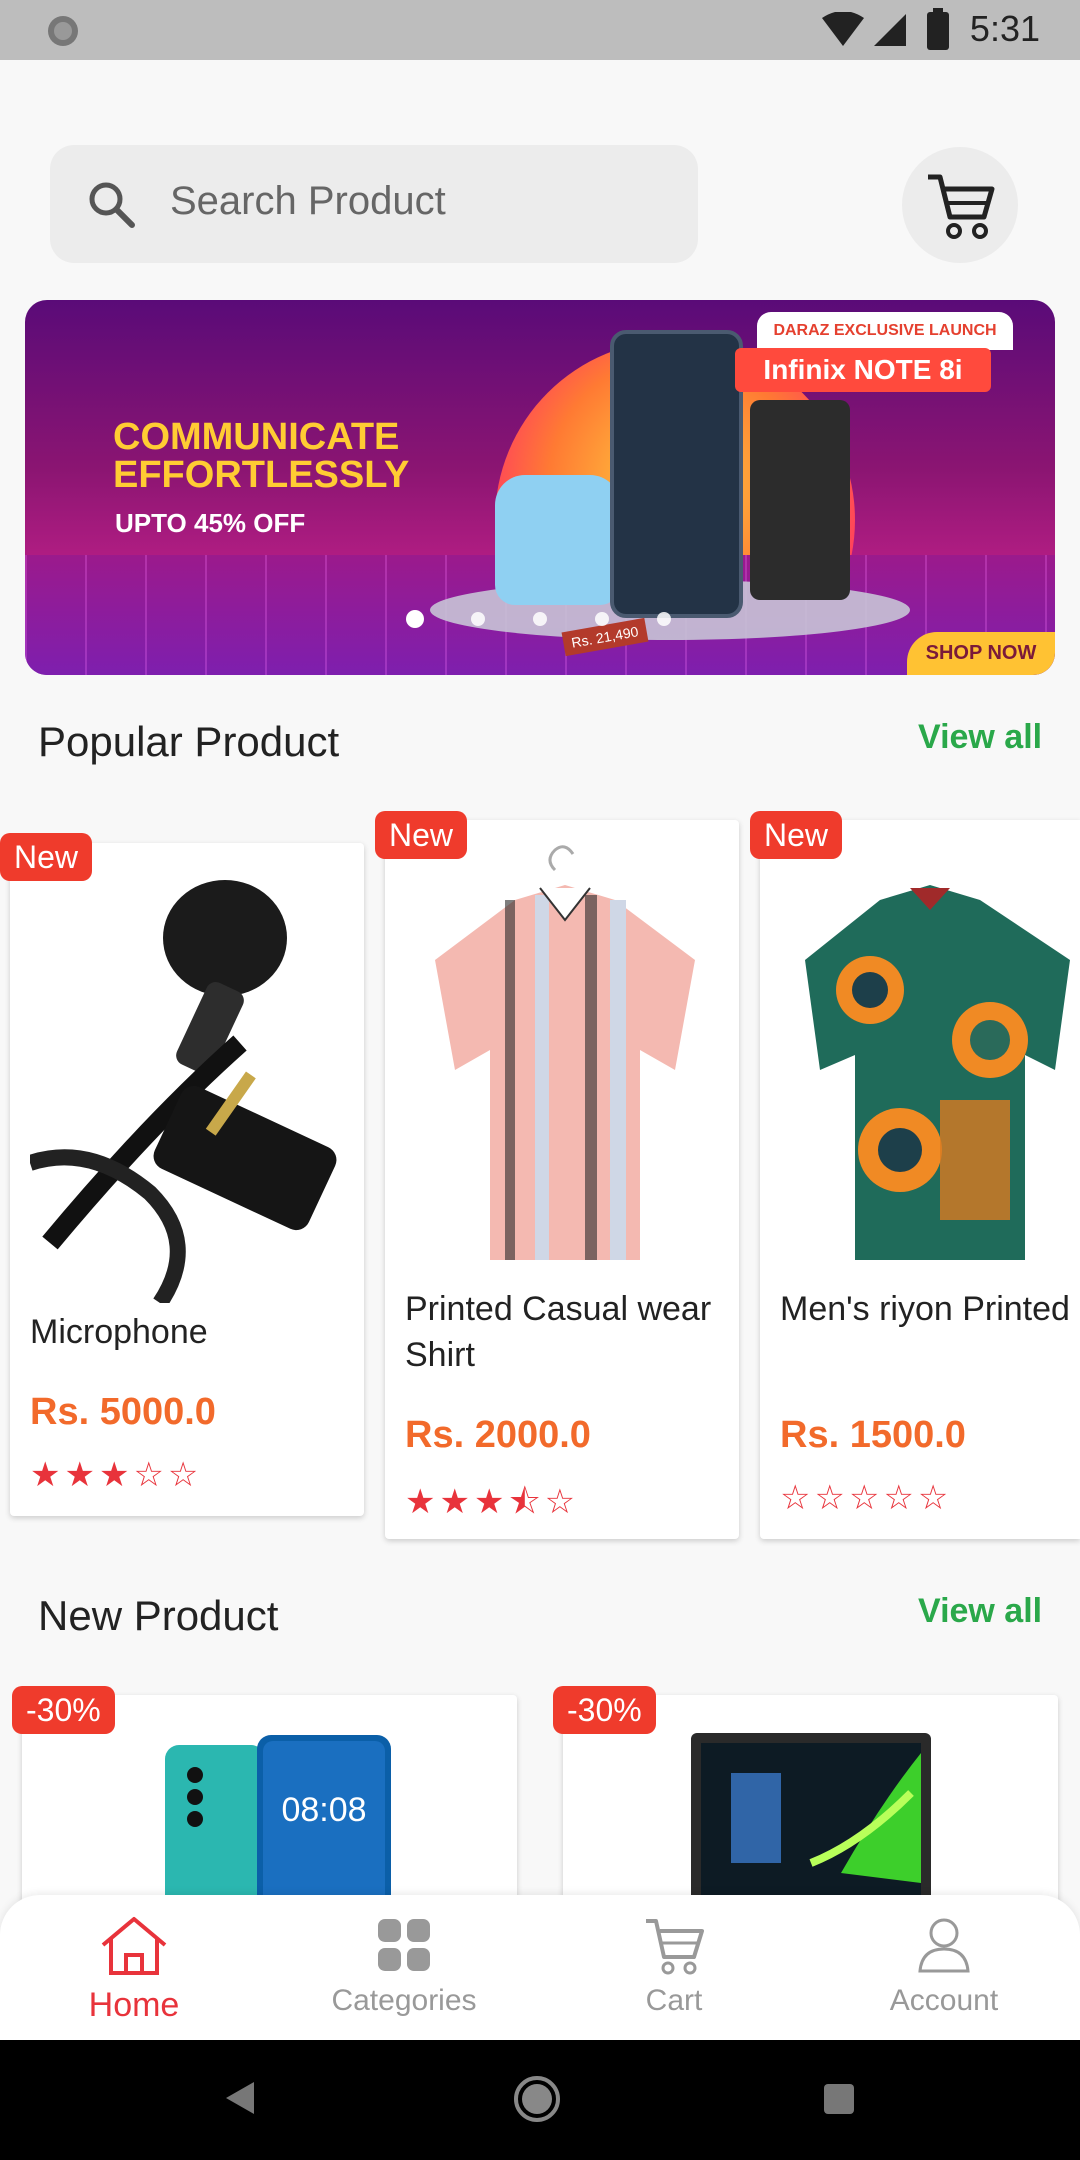 The height and width of the screenshot is (2160, 1080). What do you see at coordinates (308, 201) in the screenshot?
I see `search-placeholder: Search Product` at bounding box center [308, 201].